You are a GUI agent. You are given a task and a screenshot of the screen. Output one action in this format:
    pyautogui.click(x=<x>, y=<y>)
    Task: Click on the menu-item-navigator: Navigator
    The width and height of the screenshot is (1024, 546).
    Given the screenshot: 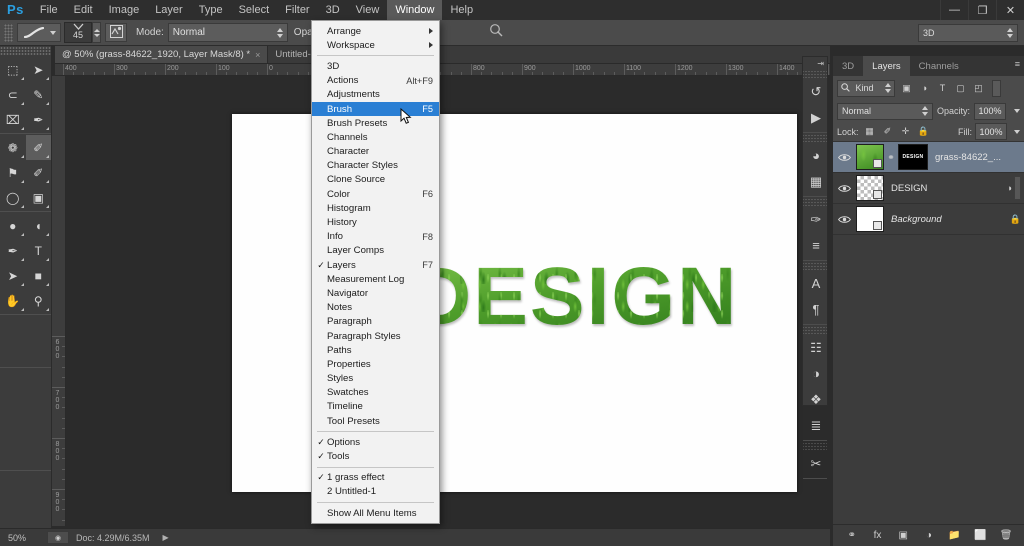 What is the action you would take?
    pyautogui.click(x=375, y=293)
    